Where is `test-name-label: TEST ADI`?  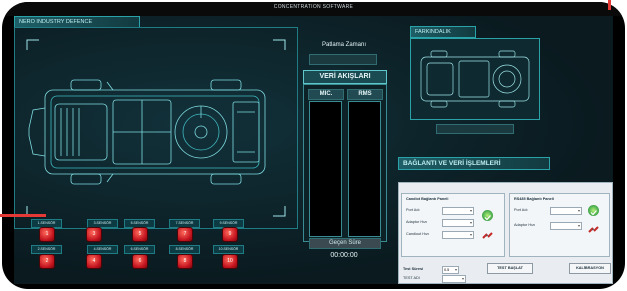
test-name-label: TEST ADI is located at coordinates (411, 278).